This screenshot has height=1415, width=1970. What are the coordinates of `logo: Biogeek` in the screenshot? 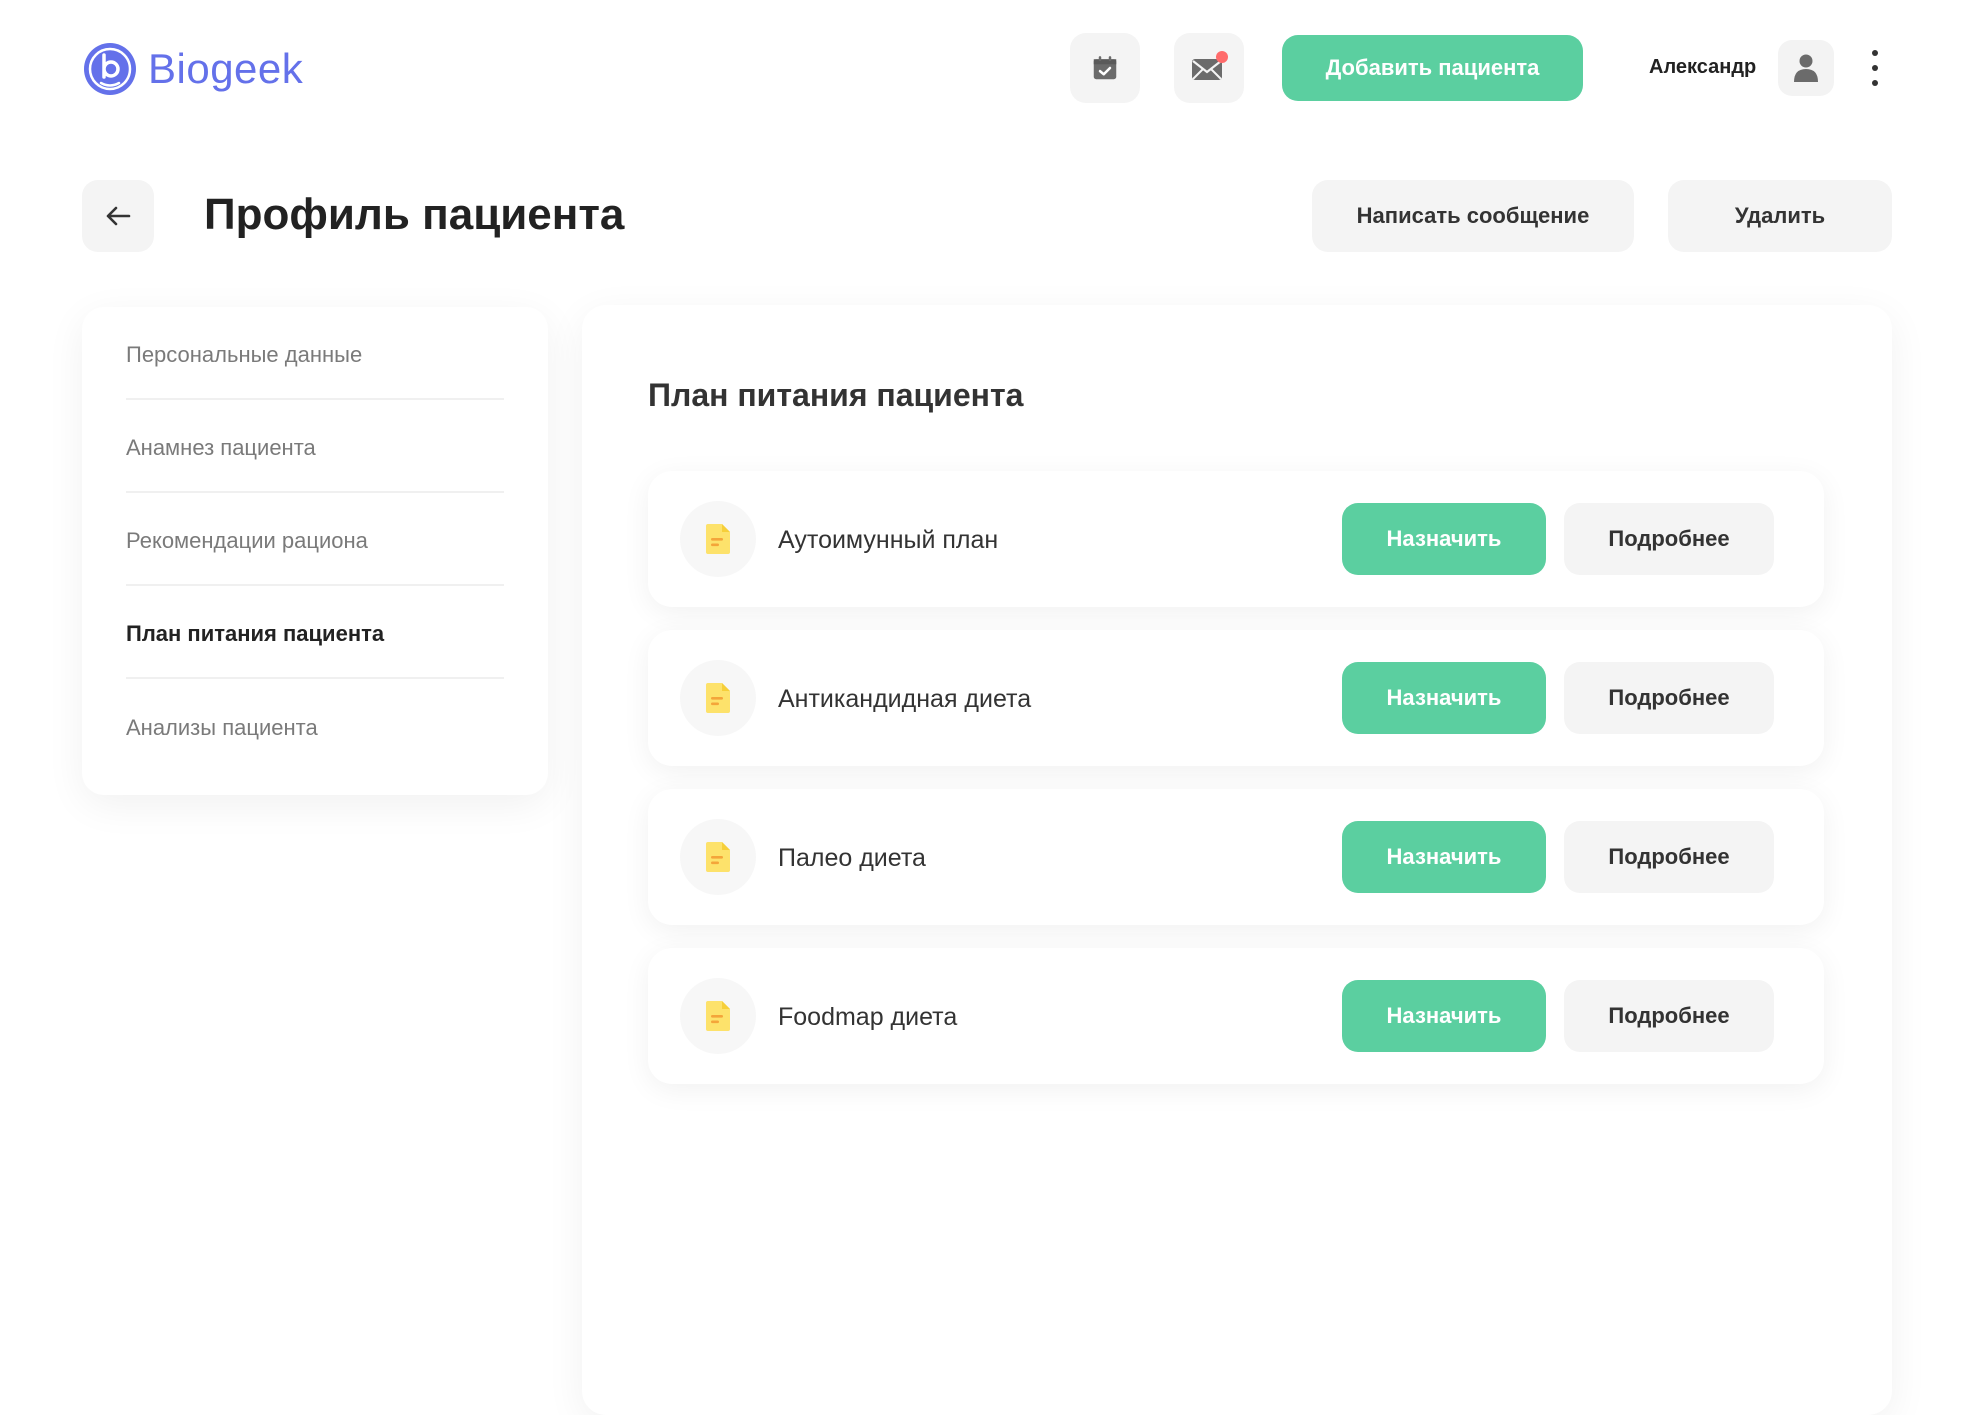 It's located at (192, 69).